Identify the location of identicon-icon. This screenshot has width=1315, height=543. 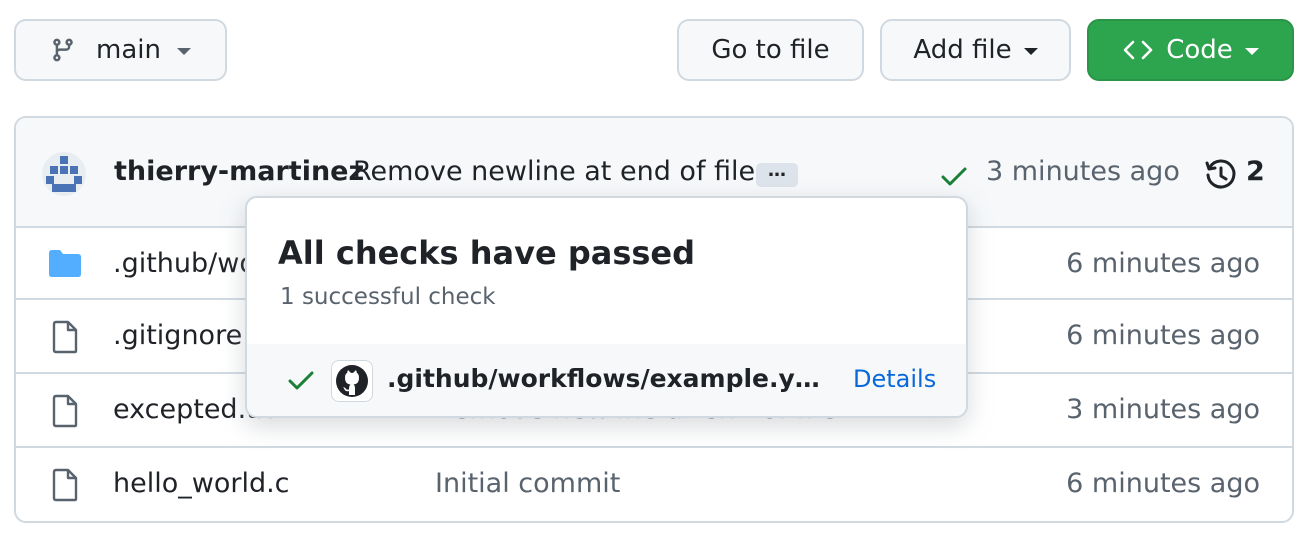
(64, 174).